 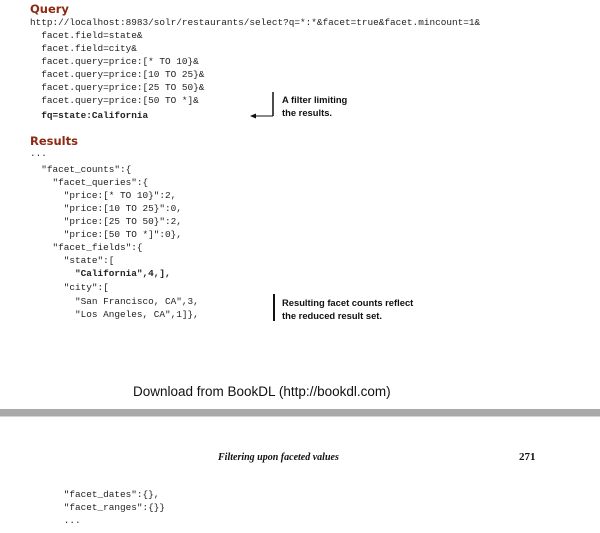 What do you see at coordinates (114, 314) in the screenshot?
I see `results-line-los-angeles: "Los Angeles, CA",1]},` at bounding box center [114, 314].